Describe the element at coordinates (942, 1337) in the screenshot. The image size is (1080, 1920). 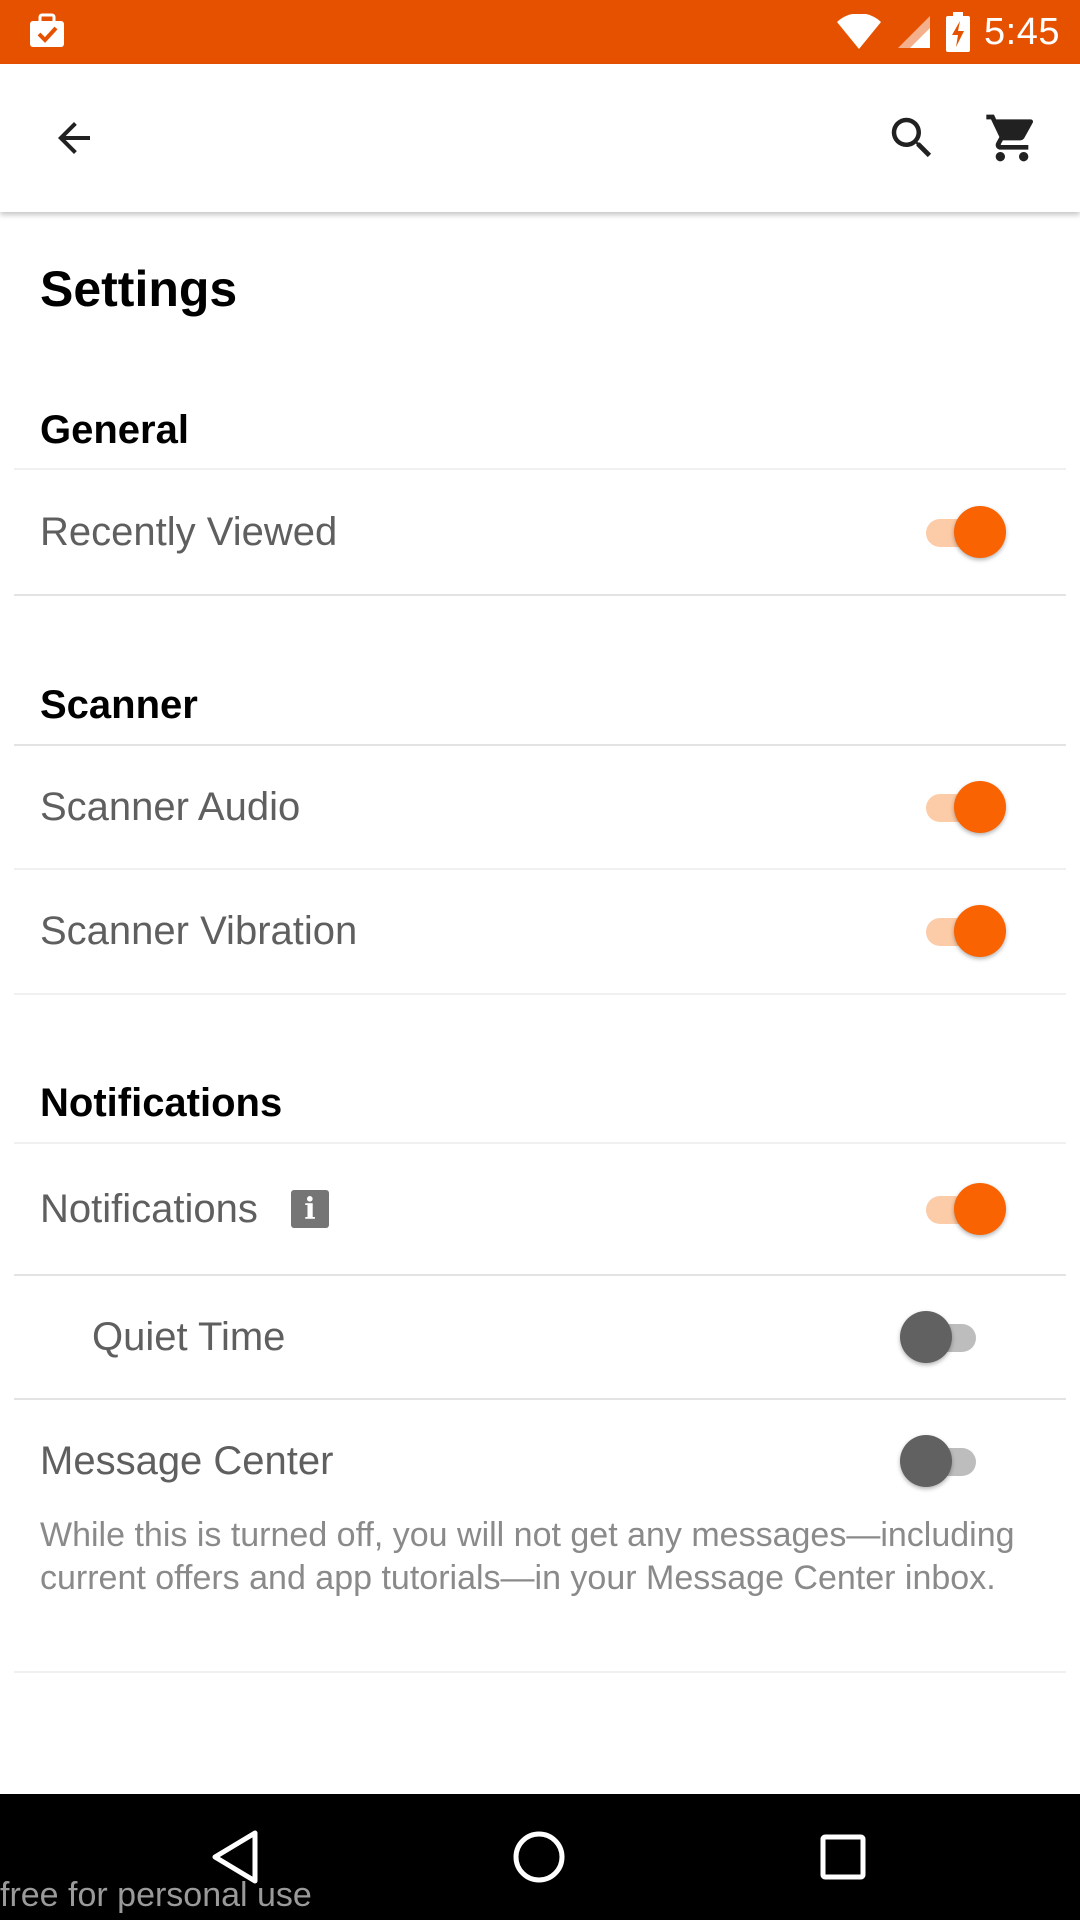
I see `quiet-time-toggle` at that location.